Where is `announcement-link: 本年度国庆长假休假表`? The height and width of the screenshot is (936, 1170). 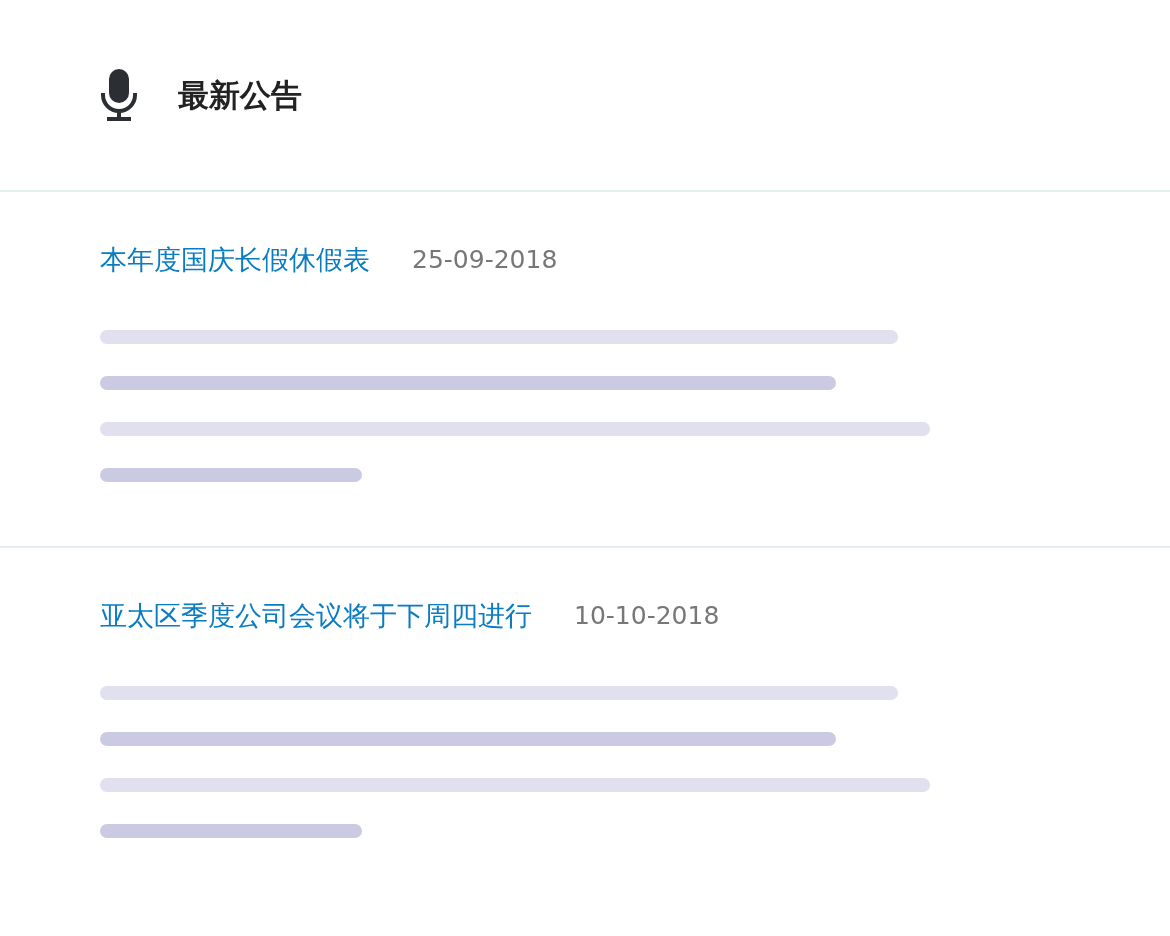
announcement-link: 本年度国庆长假休假表 is located at coordinates (235, 260).